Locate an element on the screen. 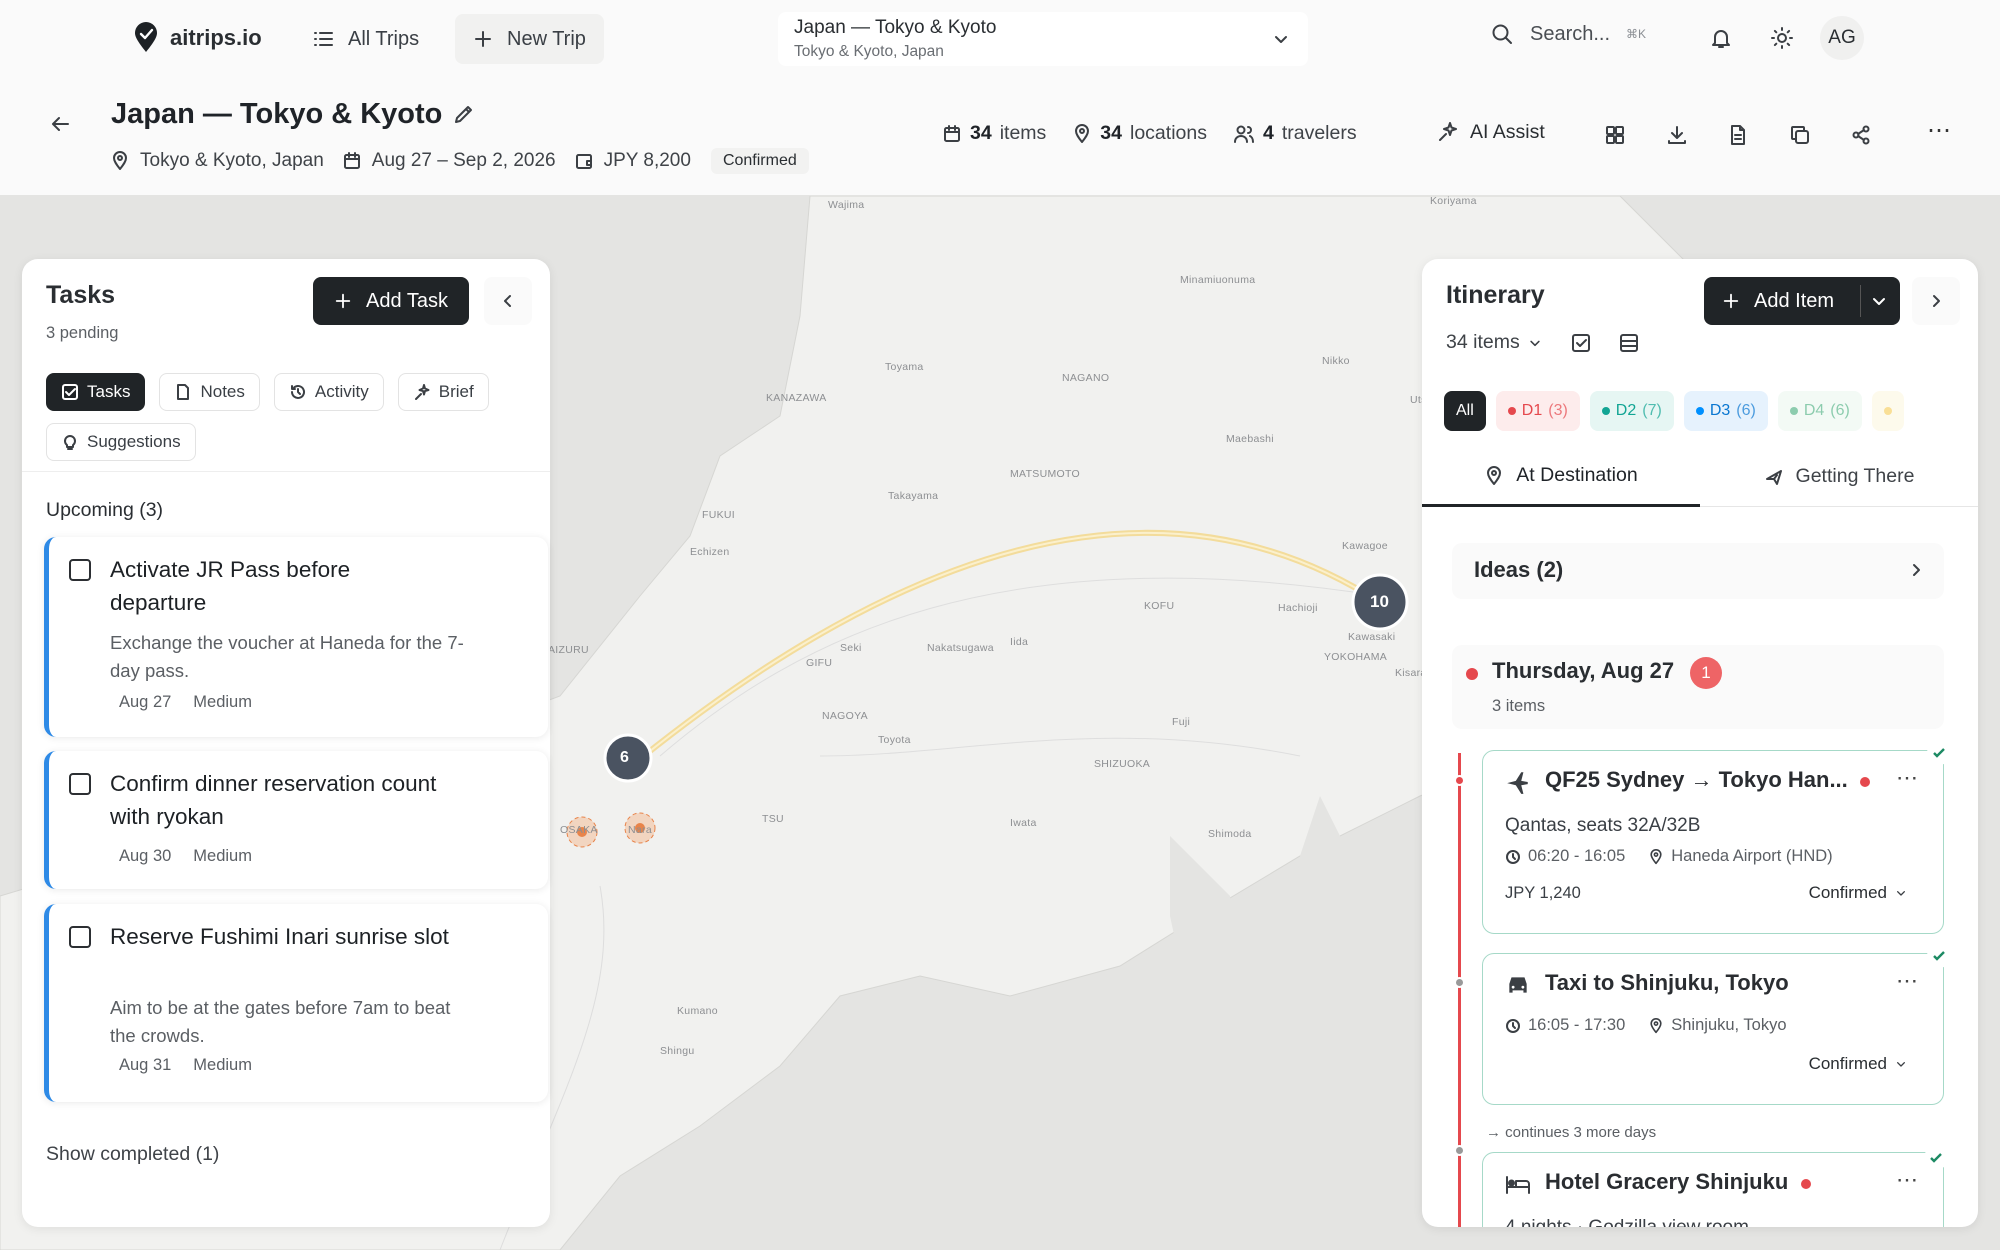  search-box: Search... ⌘K is located at coordinates (1568, 34).